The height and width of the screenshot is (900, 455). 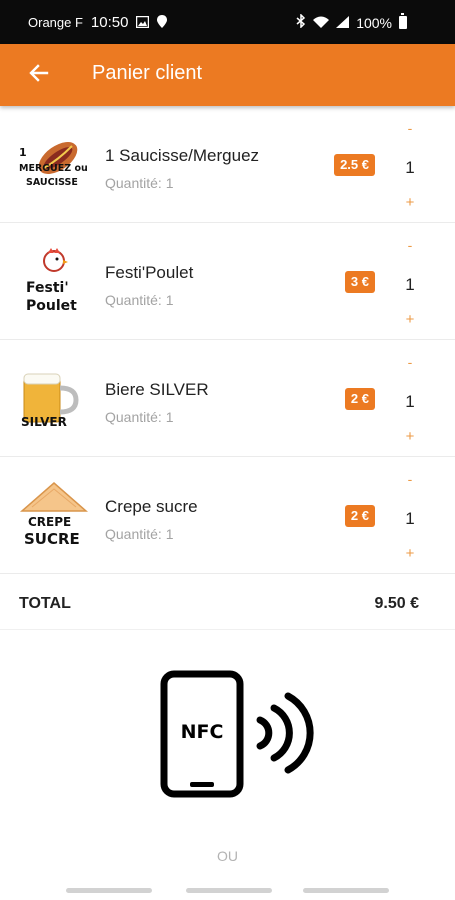 I want to click on crepe-icon: CREPE SUCRE, so click(x=54, y=515).